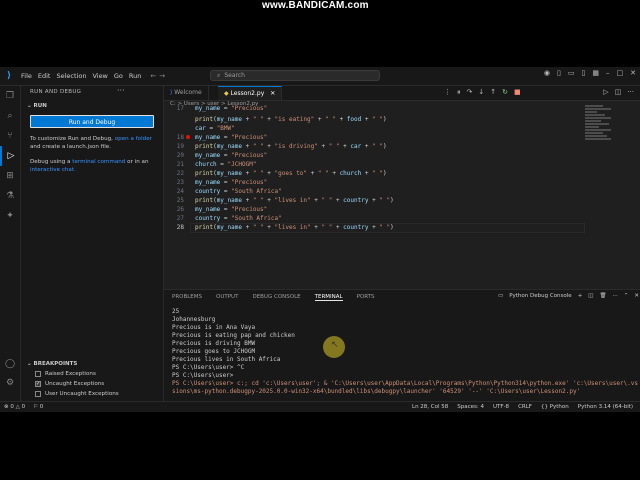 The image size is (640, 480). Describe the element at coordinates (10, 156) in the screenshot. I see `run-debug-icon: ▷` at that location.